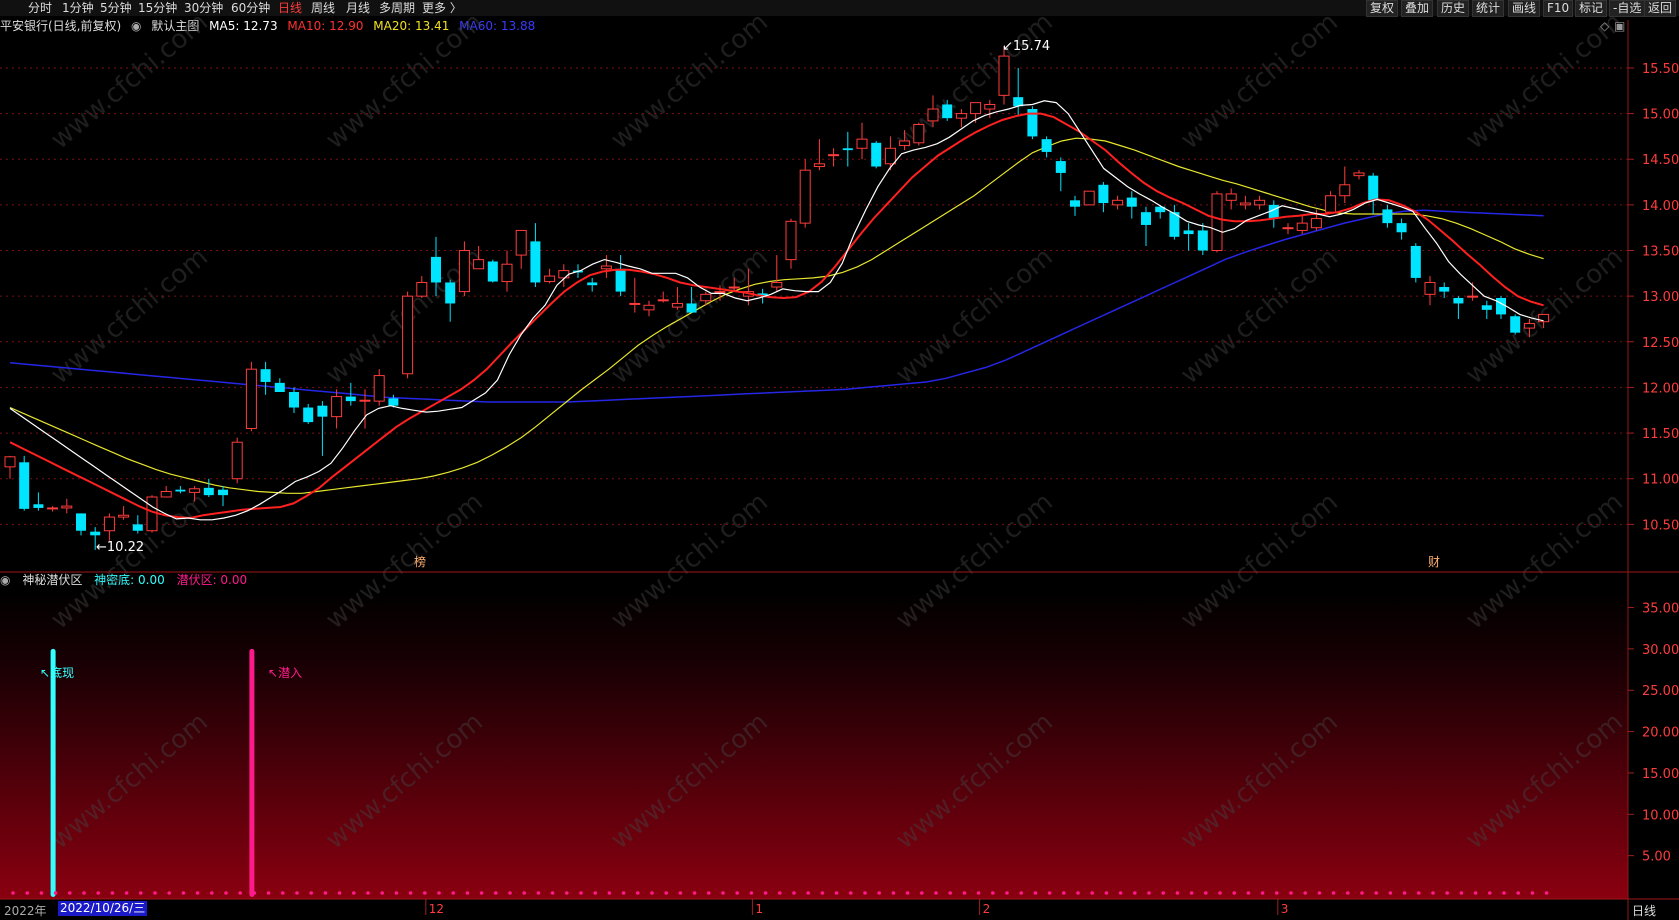  Describe the element at coordinates (420, 561) in the screenshot. I see `event-marker-bang: 榜` at that location.